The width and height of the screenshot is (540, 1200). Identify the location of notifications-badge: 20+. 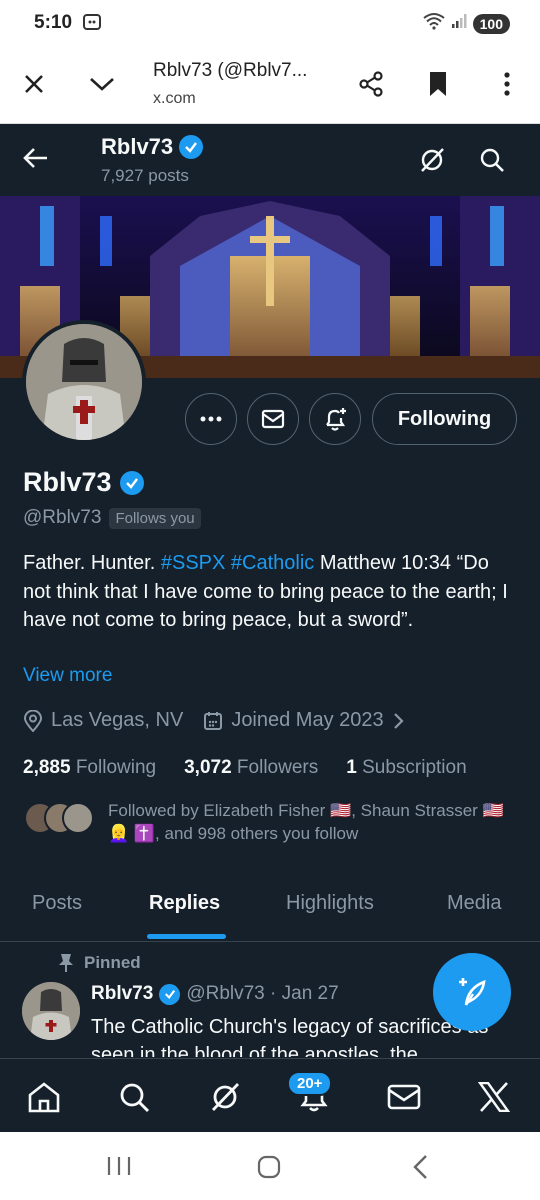
(310, 1083).